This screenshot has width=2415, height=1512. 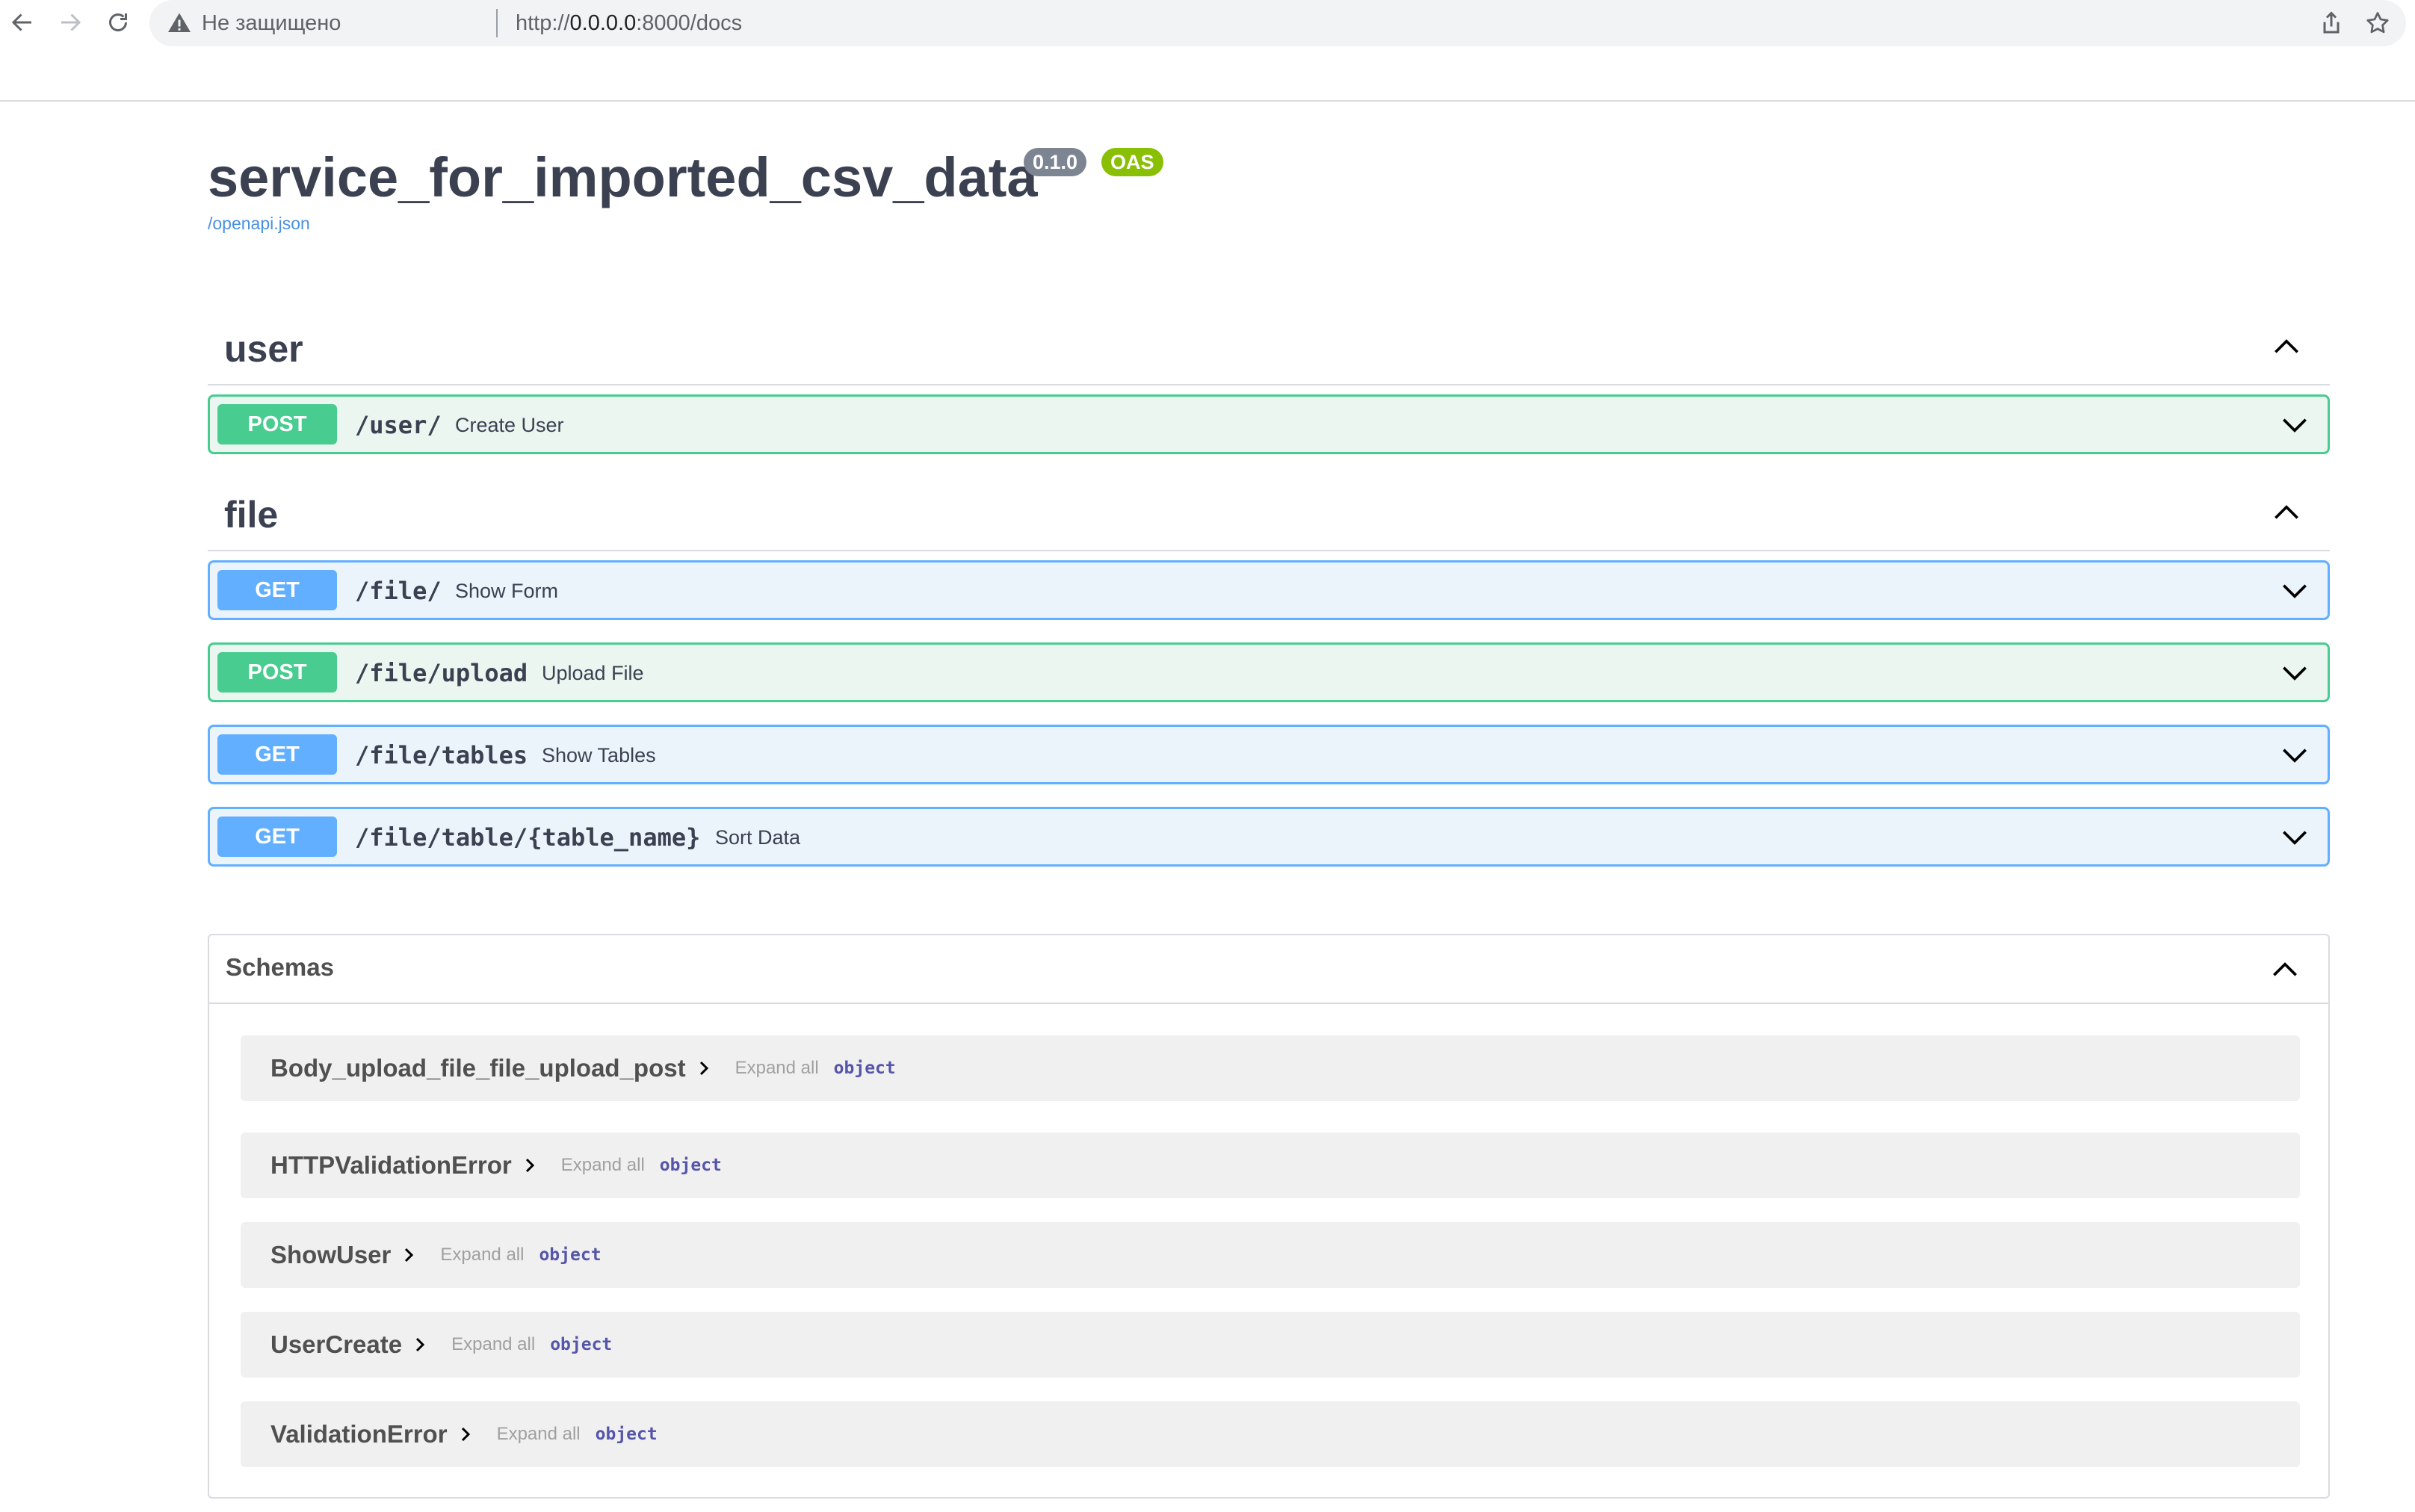 I want to click on operation-path: /file/tables, so click(x=442, y=755).